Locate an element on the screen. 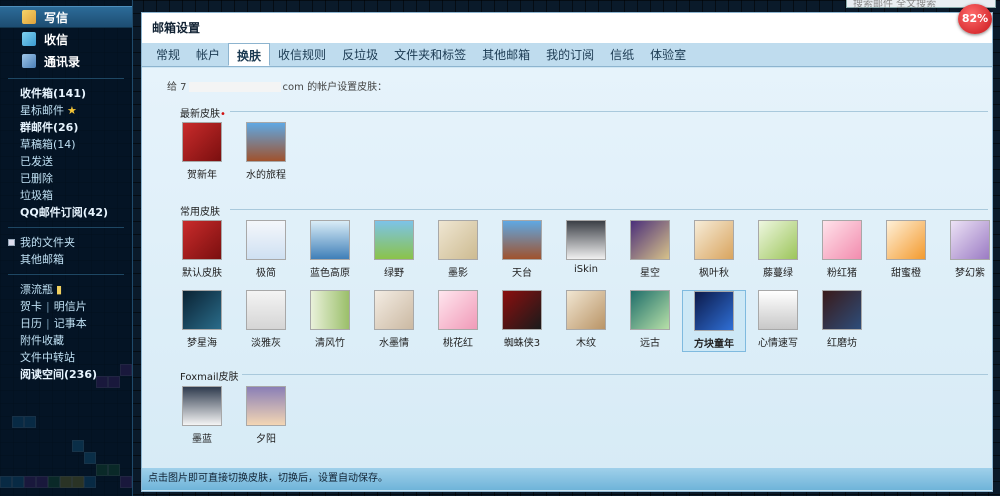  skin-option: 淡雅灰 is located at coordinates (266, 321).